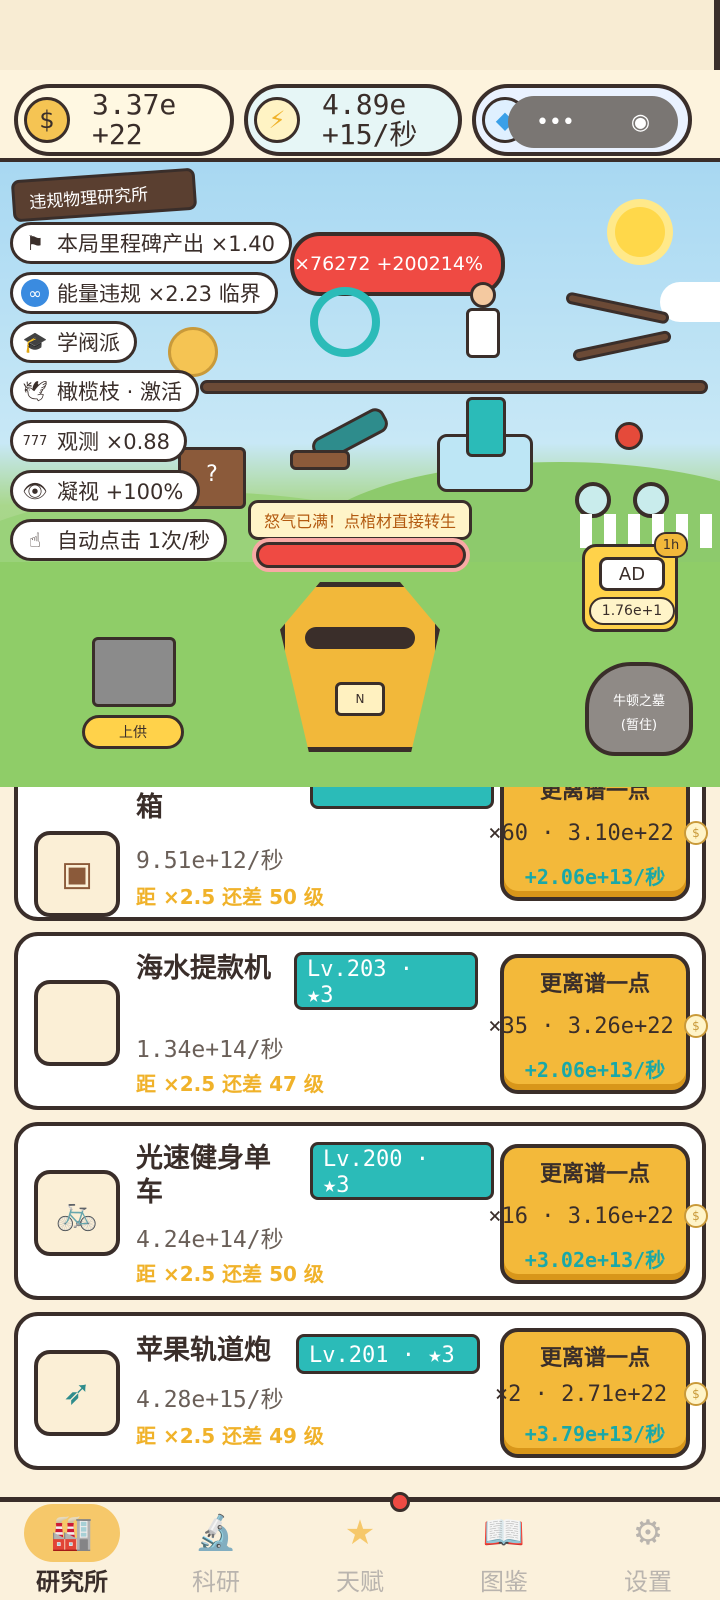  I want to click on coffin-eye-icon, so click(360, 638).